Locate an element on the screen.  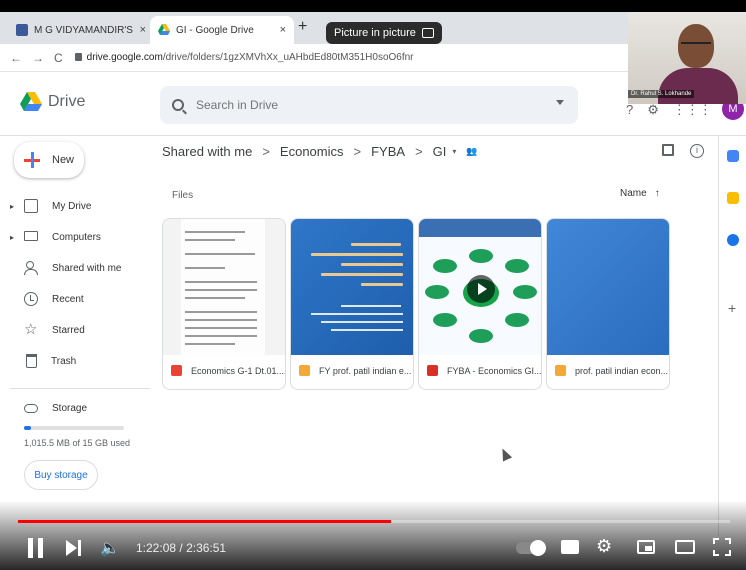
apps-icon: ⋮⋮⋮ is located at coordinates (692, 110).